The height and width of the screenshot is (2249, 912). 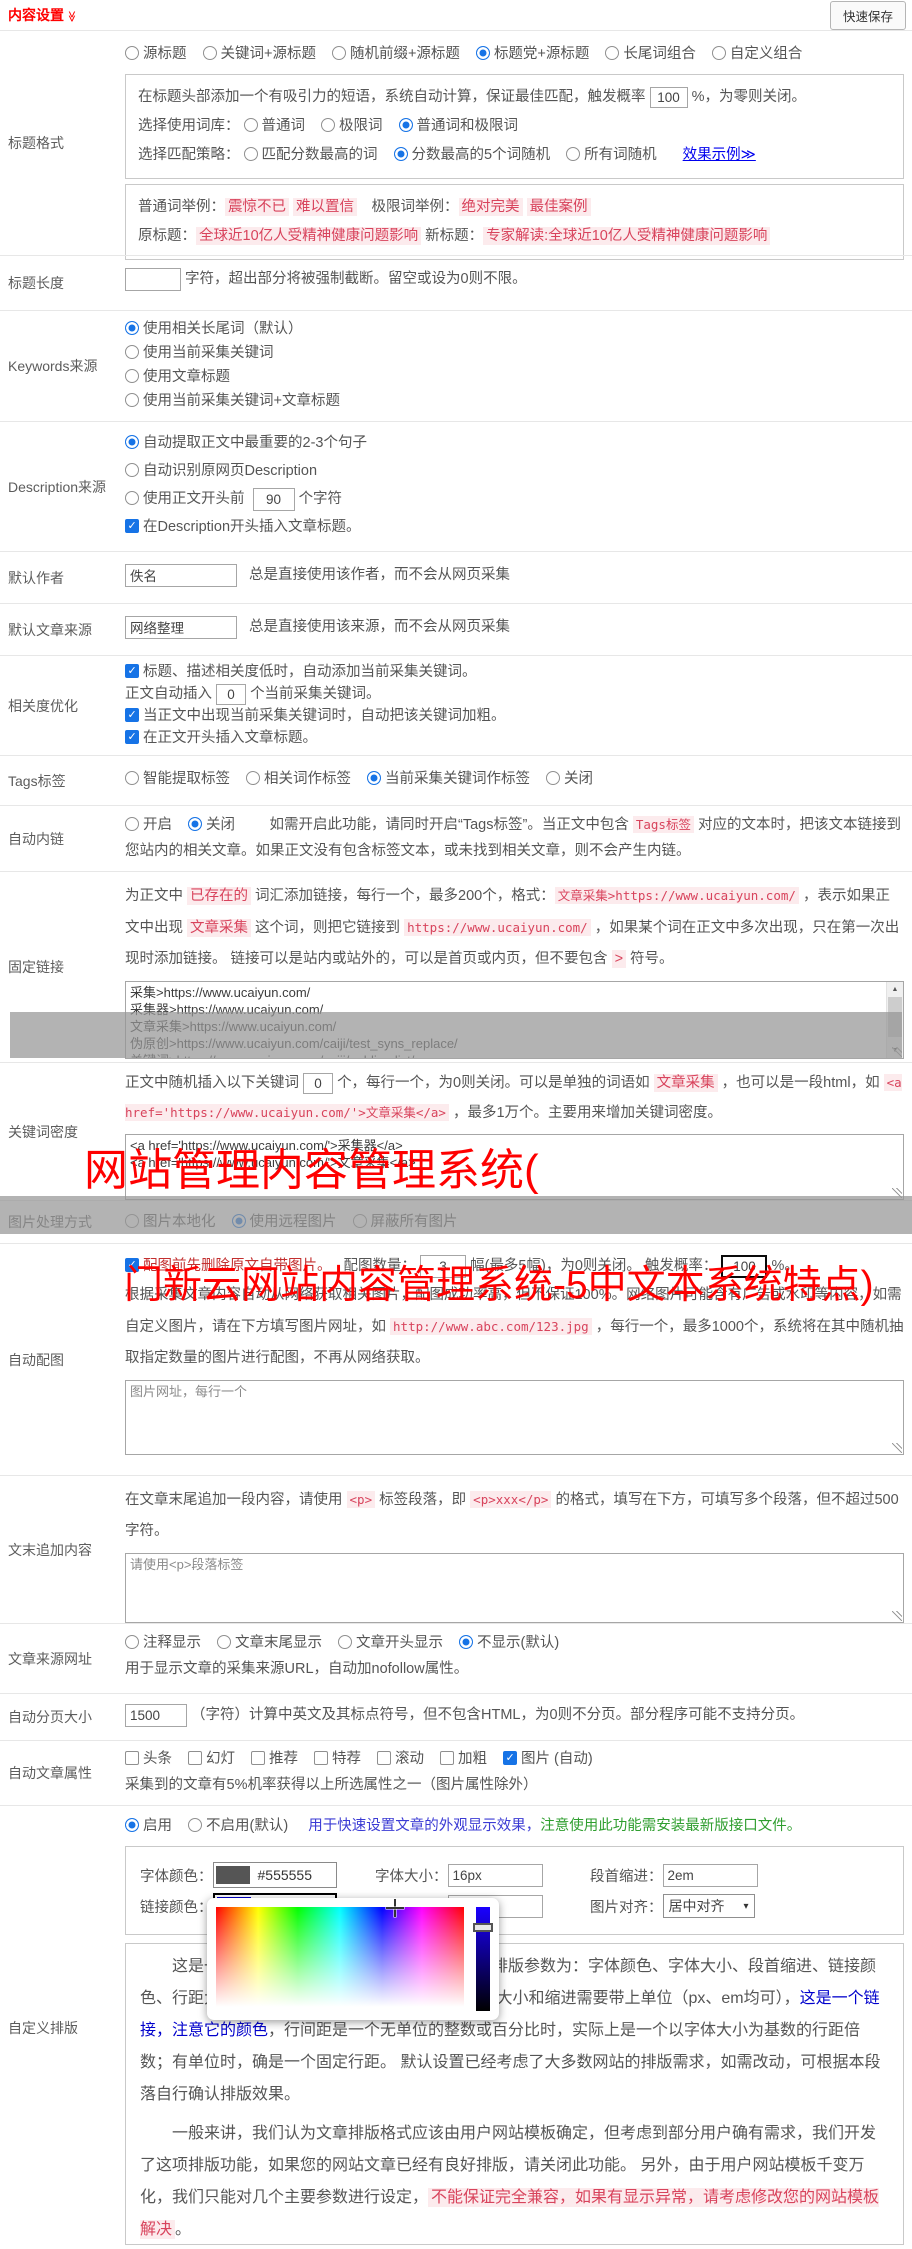 What do you see at coordinates (395, 1908) in the screenshot?
I see `picker-crosshair-icon` at bounding box center [395, 1908].